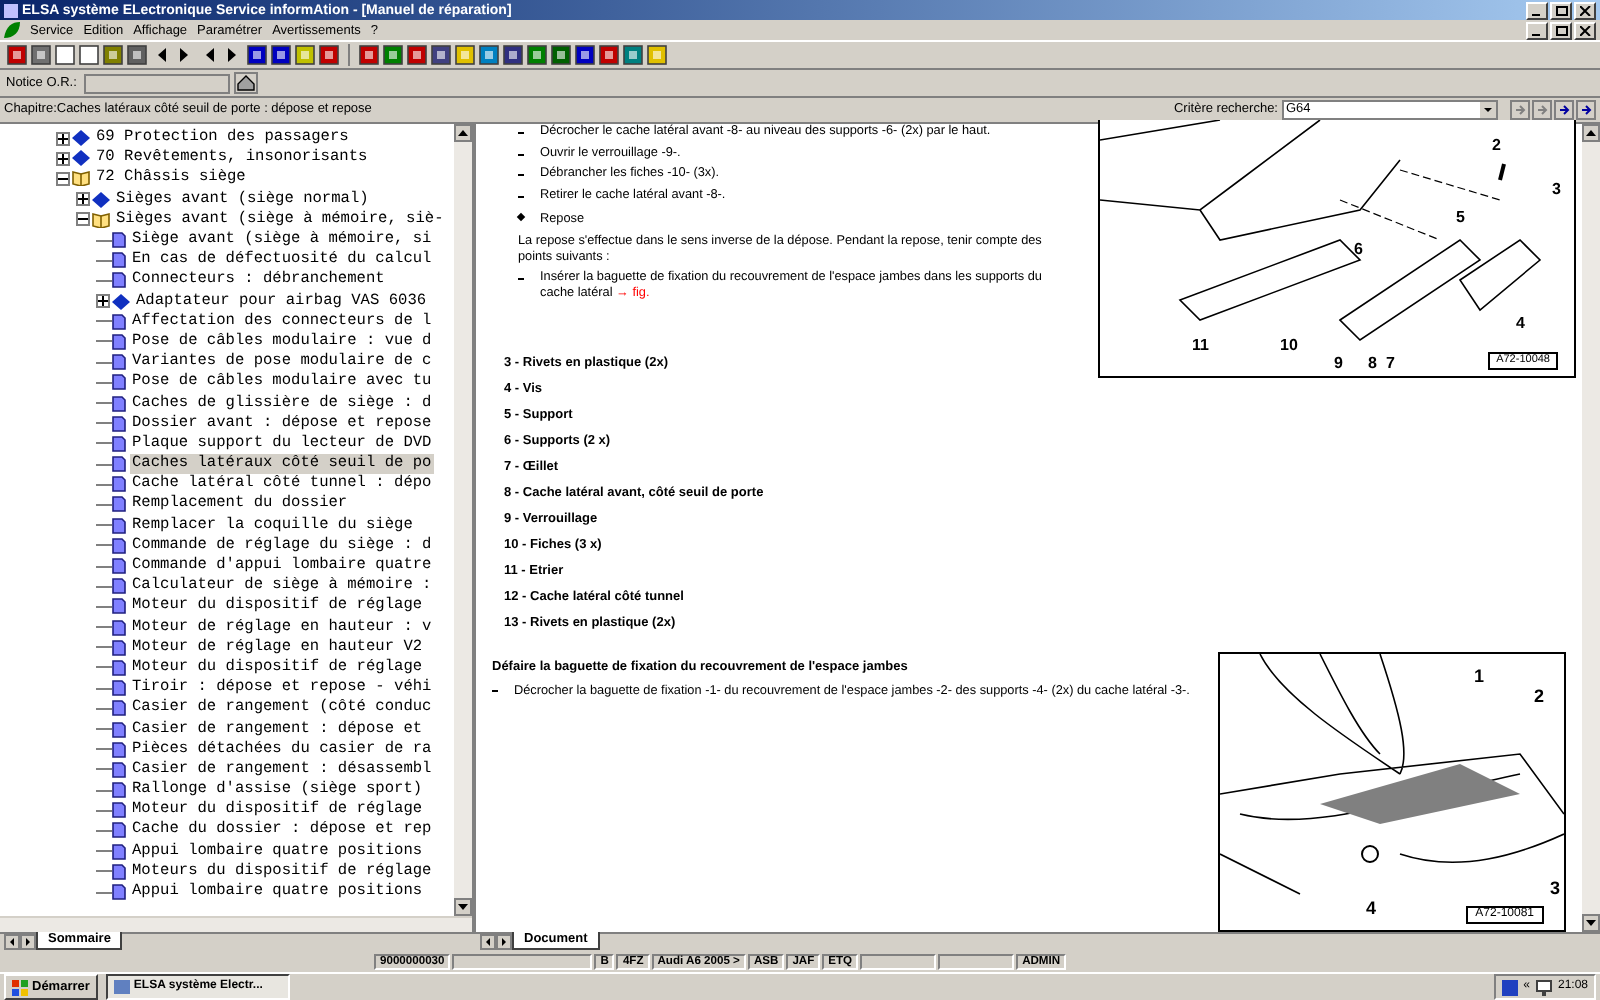  I want to click on bullet-icon, so click(521, 217).